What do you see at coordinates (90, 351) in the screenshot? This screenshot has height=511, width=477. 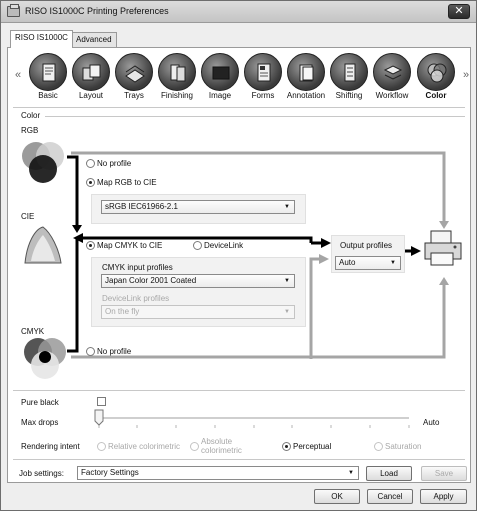 I see `cmyk-no-profile-radio` at bounding box center [90, 351].